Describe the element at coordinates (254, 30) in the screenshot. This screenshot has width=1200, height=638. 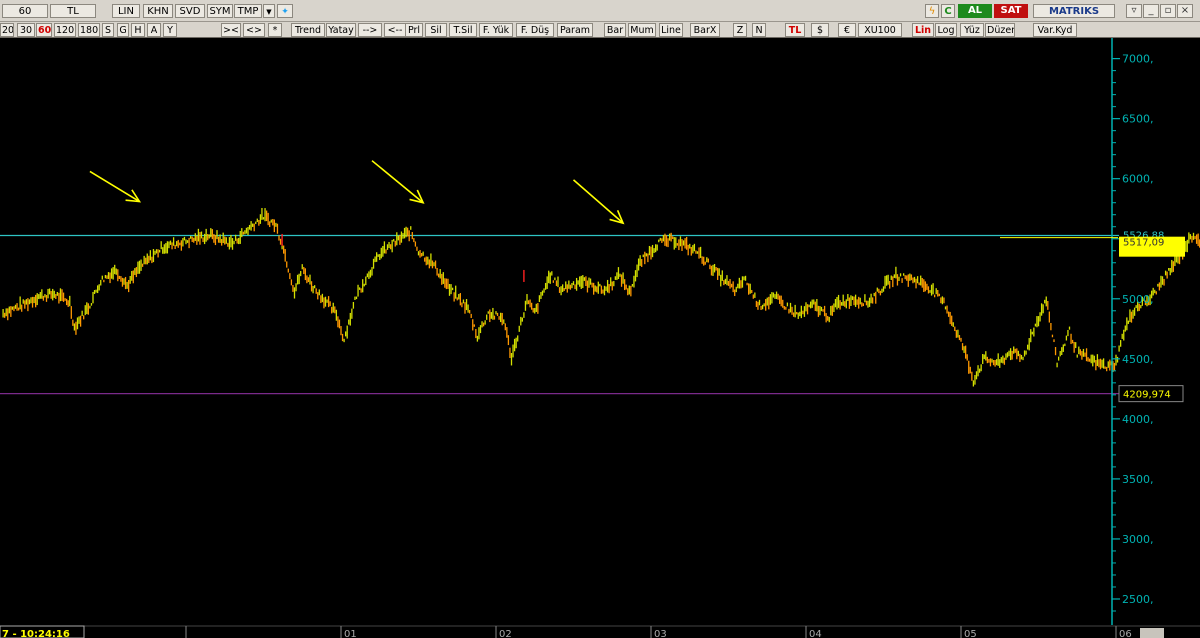
I see `tool-button-1: <>` at that location.